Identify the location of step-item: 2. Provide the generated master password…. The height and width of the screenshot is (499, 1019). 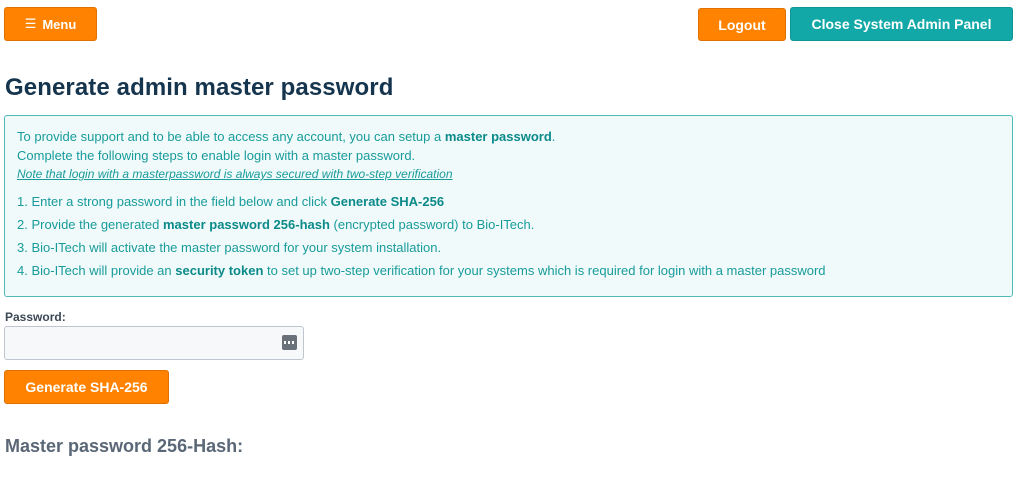
(276, 224).